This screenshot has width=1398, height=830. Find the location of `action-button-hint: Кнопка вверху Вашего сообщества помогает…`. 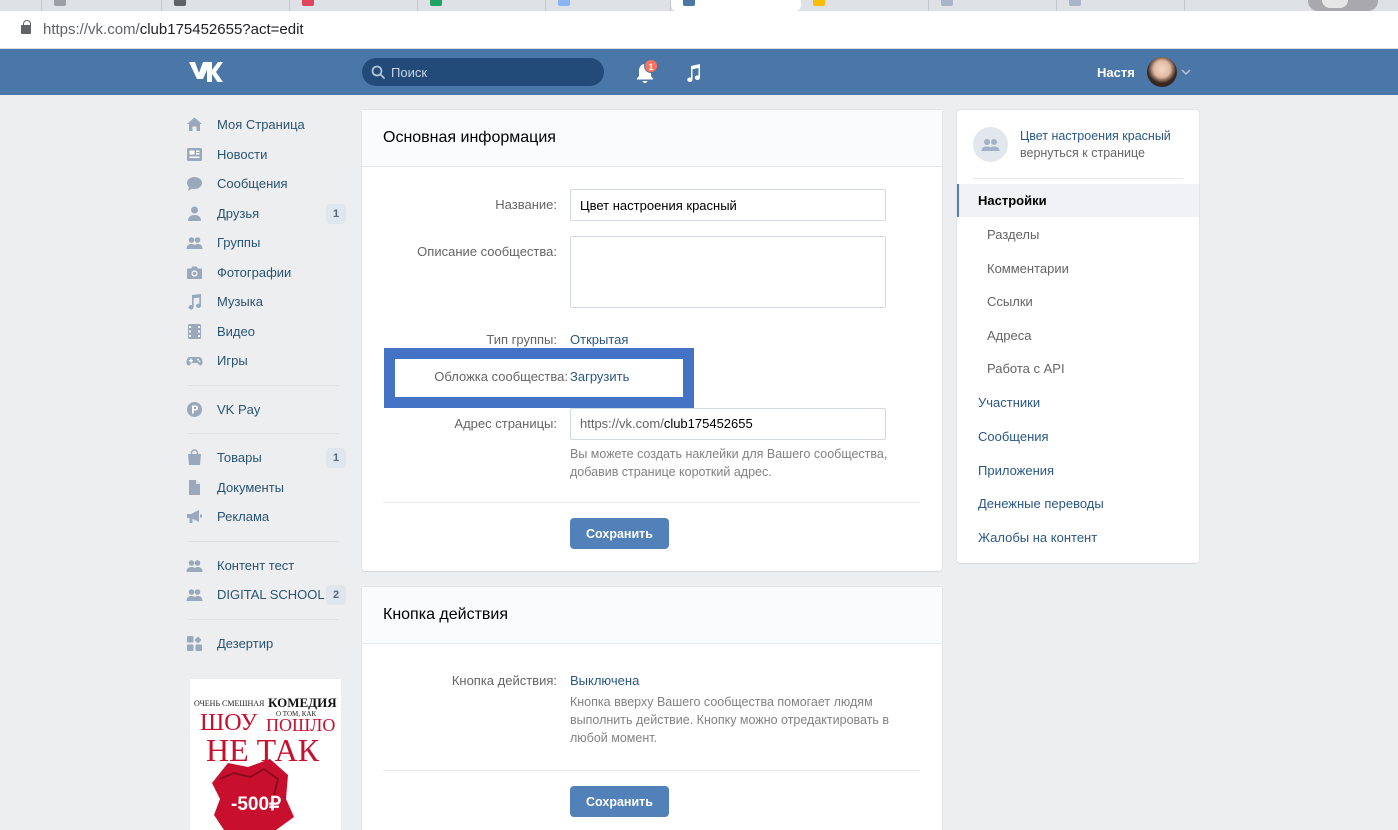

action-button-hint: Кнопка вверху Вашего сообщества помогает… is located at coordinates (745, 720).